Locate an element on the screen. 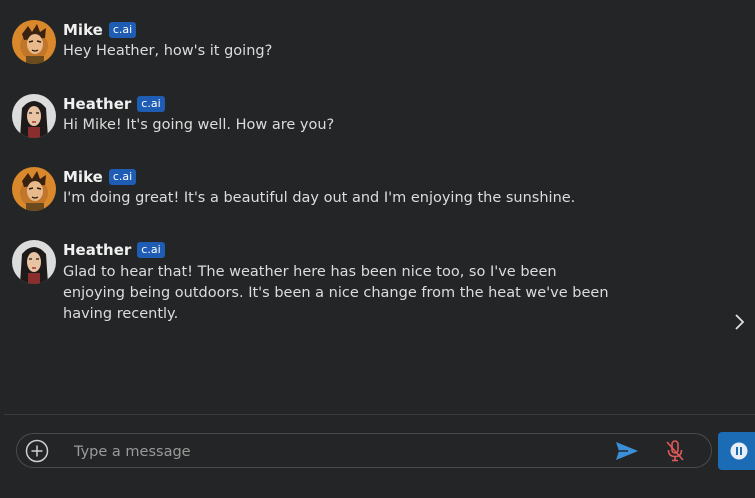  divider is located at coordinates (379, 414).